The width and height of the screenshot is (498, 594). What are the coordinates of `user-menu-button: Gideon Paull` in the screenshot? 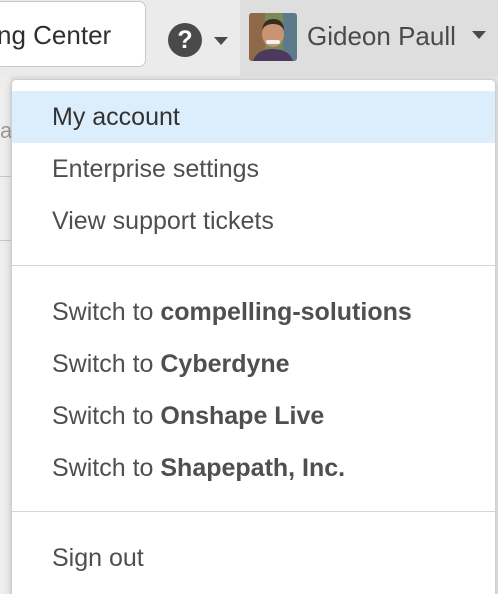 It's located at (369, 38).